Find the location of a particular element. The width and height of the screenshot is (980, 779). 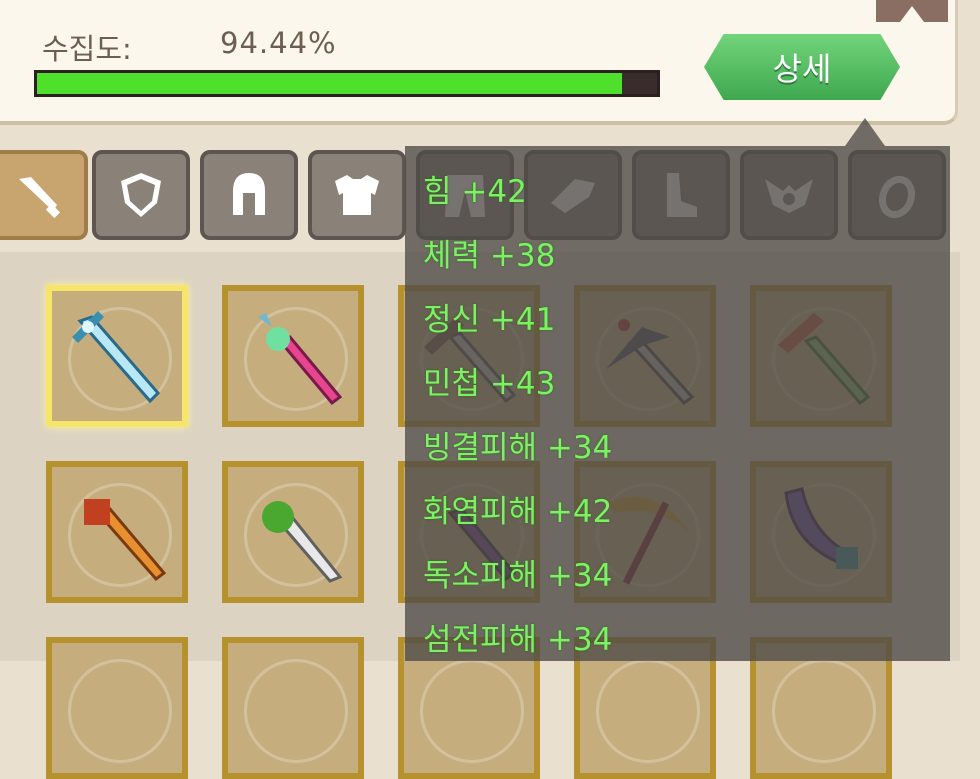

fire-sword-icon is located at coordinates (125, 540).